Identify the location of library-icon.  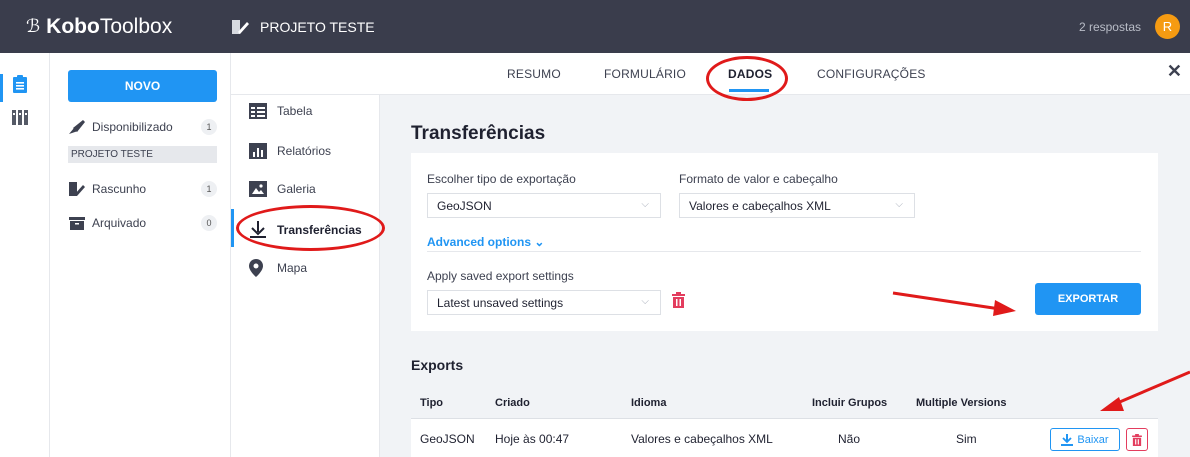
(20, 117).